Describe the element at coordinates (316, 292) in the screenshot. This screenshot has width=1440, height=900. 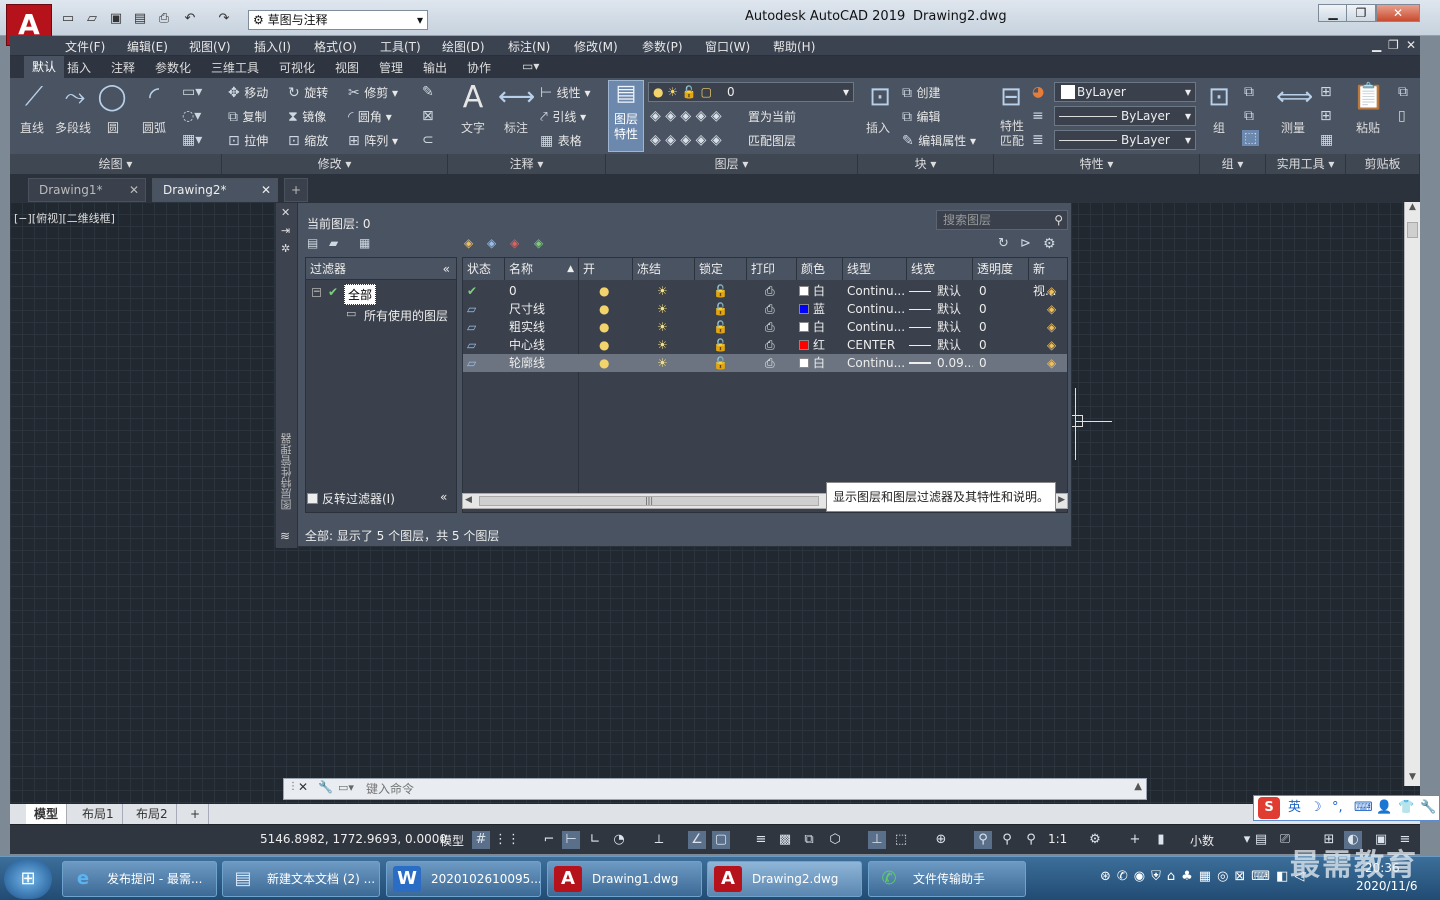
I see `tree-collapse-icon: −` at that location.